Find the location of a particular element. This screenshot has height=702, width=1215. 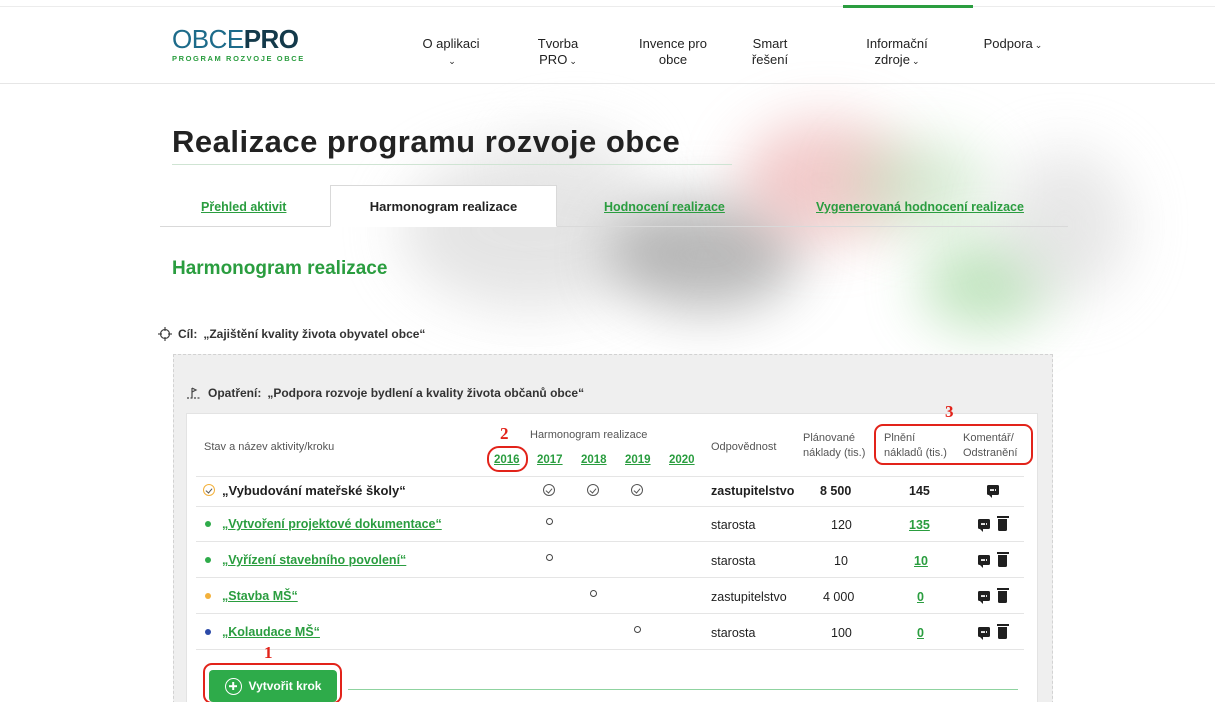

nav-invence-pro-obce: Invence pro obce is located at coordinates (673, 52).